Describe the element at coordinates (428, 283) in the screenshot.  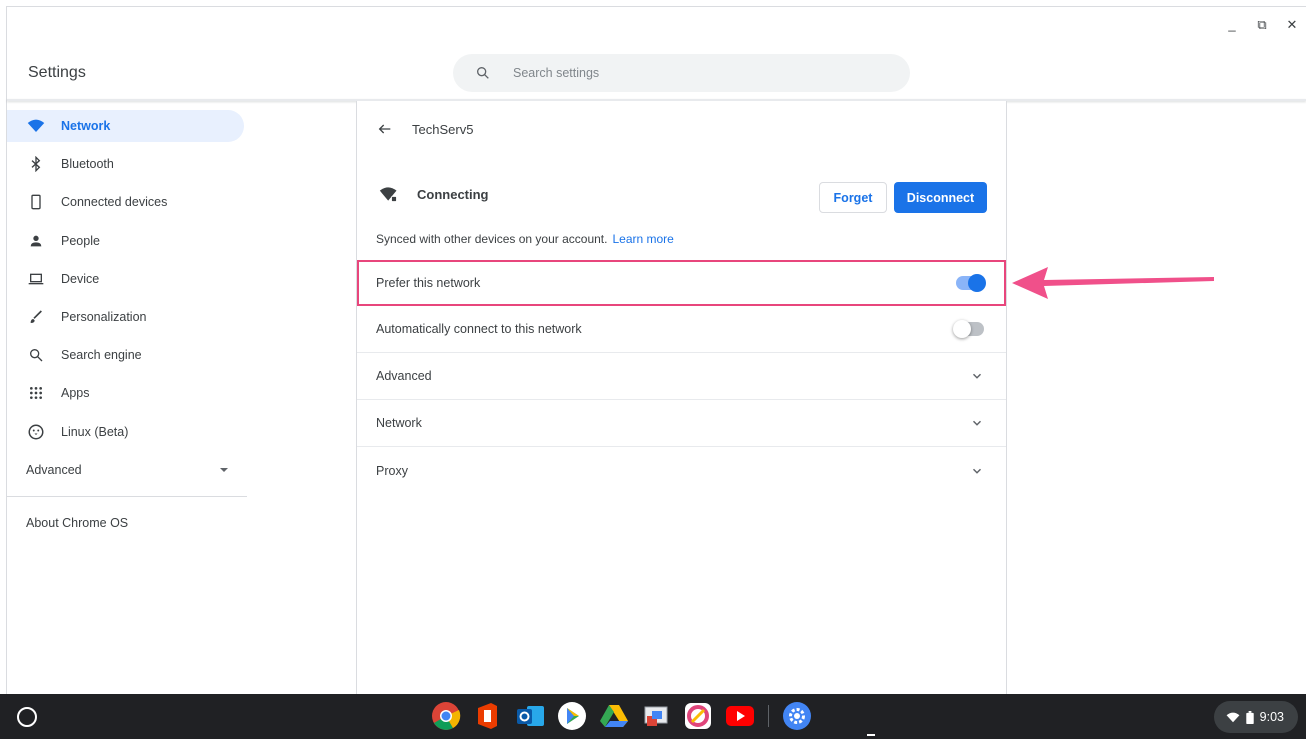
I see `prefer-network-label: Prefer this network` at that location.